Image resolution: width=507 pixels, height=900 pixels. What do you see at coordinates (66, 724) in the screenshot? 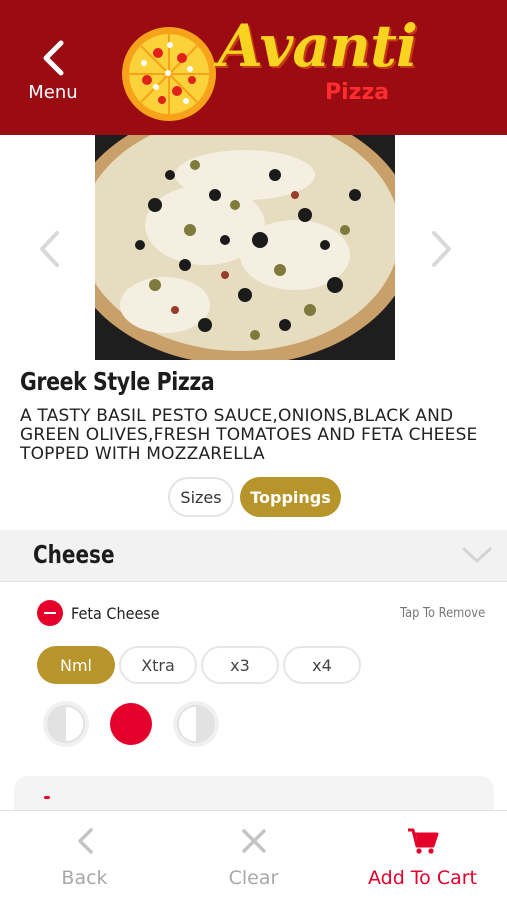
I see `left-half-portion-icon` at bounding box center [66, 724].